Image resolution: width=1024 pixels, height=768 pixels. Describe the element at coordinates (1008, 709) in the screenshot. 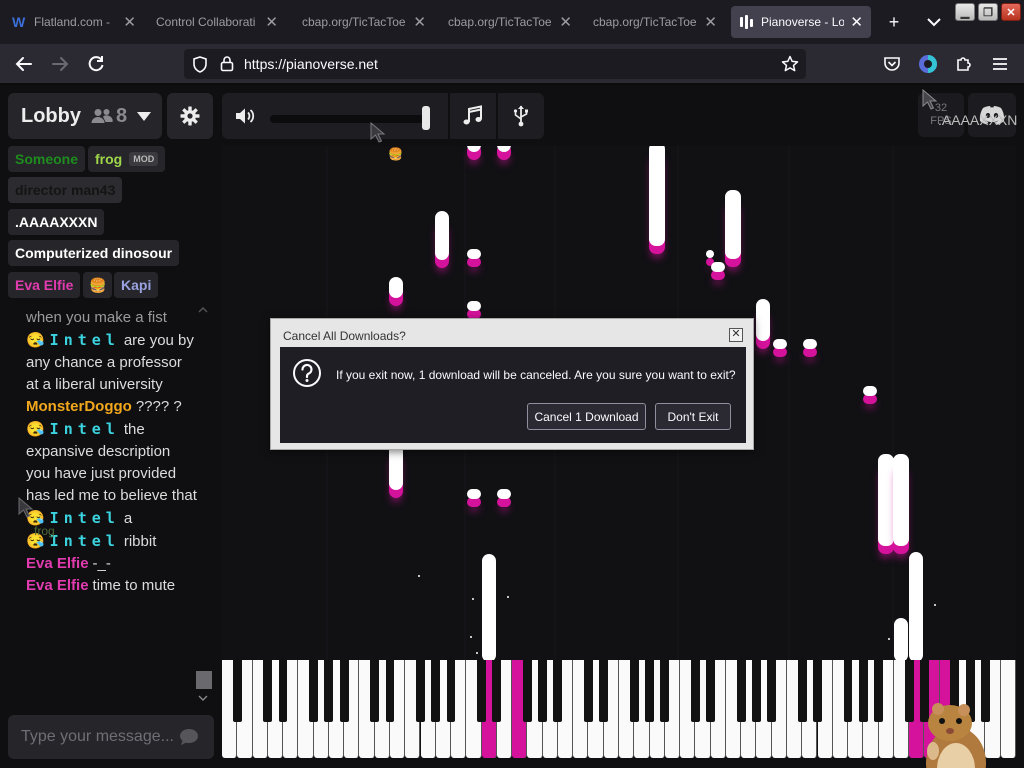

I see `white-key` at that location.